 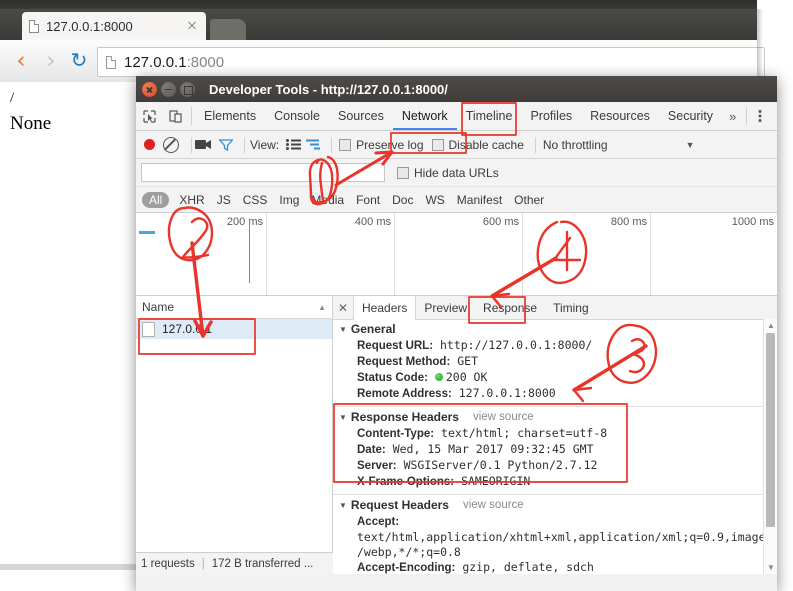 What do you see at coordinates (377, 466) in the screenshot?
I see `header-key: Server:` at bounding box center [377, 466].